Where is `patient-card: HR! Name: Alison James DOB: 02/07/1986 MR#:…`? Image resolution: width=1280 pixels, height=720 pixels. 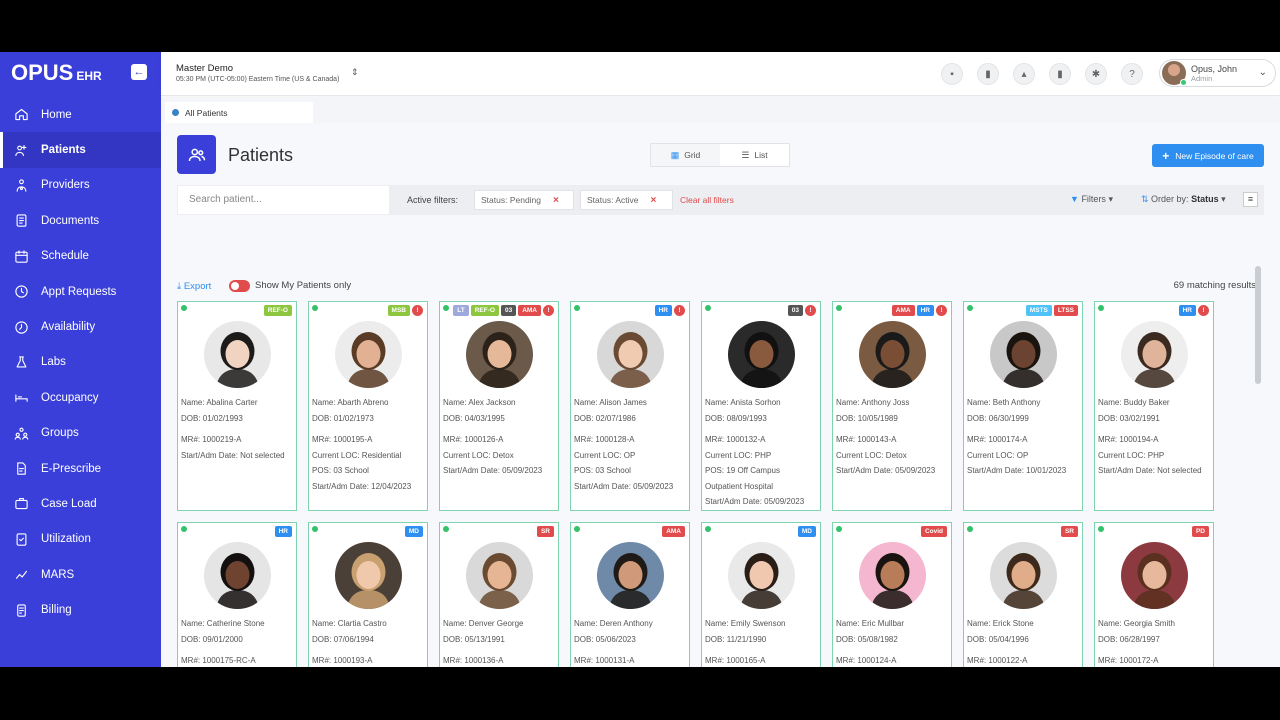
patient-card: HR! Name: Alison James DOB: 02/07/1986 MR#:… is located at coordinates (630, 406).